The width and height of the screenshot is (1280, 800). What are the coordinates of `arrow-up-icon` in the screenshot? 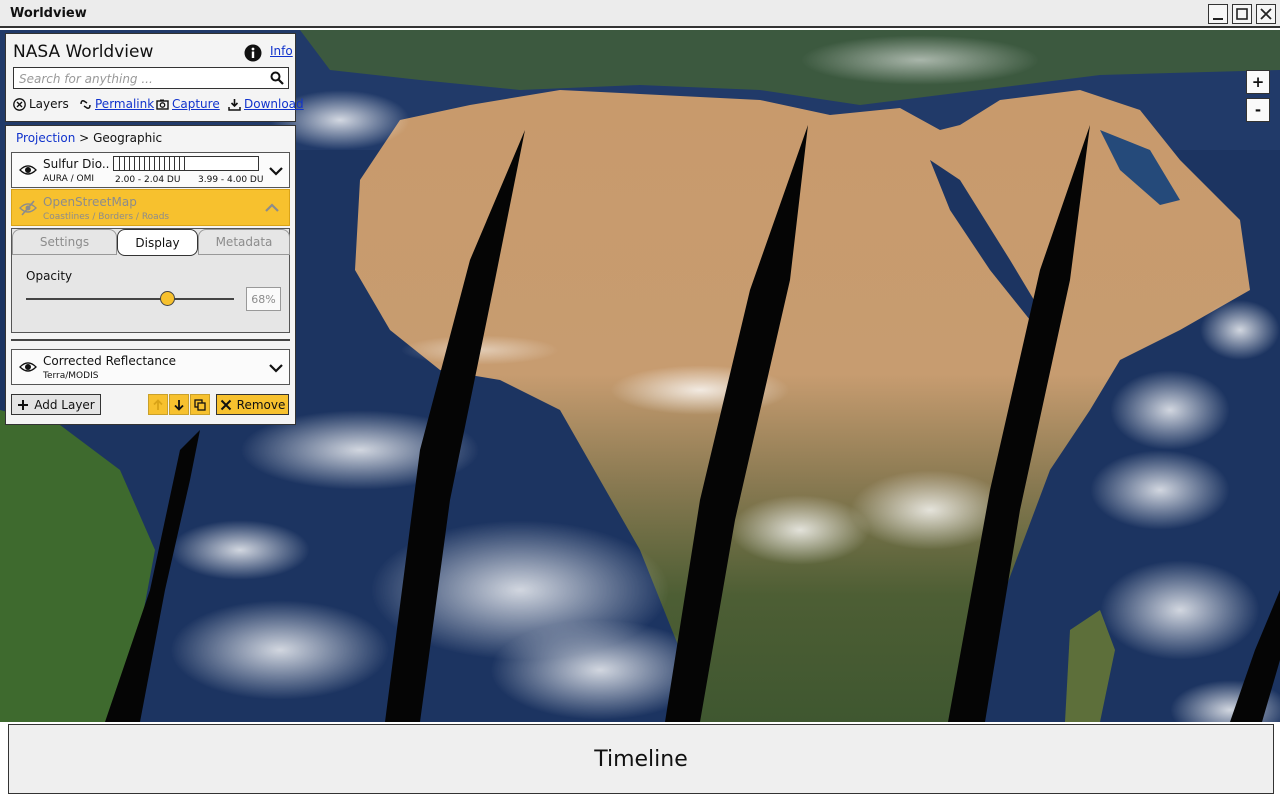 It's located at (158, 404).